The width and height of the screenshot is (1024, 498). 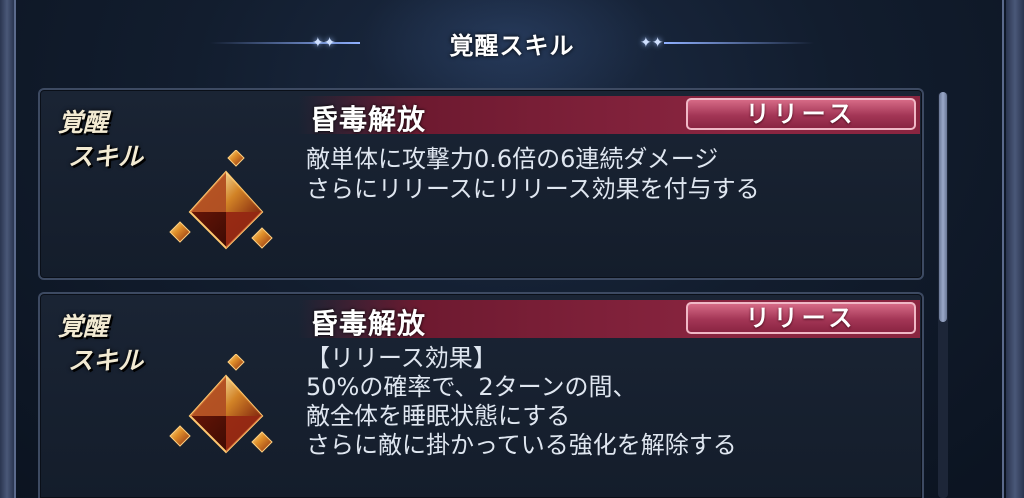 What do you see at coordinates (652, 43) in the screenshot?
I see `sparkle-icon: ✦✦` at bounding box center [652, 43].